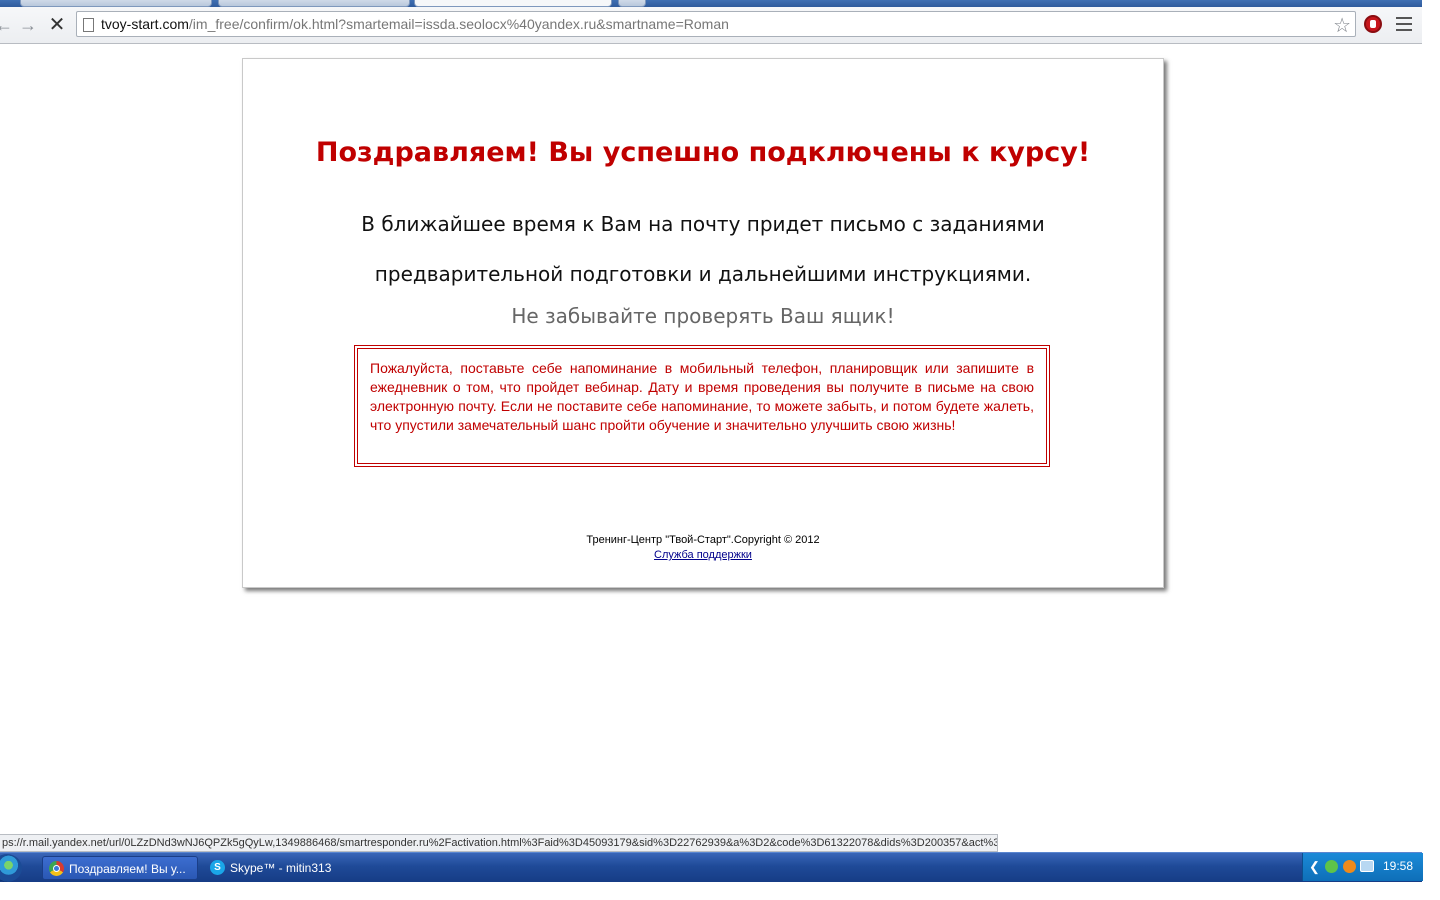 The width and height of the screenshot is (1440, 900). I want to click on url-host: tvoy-start.com, so click(145, 24).